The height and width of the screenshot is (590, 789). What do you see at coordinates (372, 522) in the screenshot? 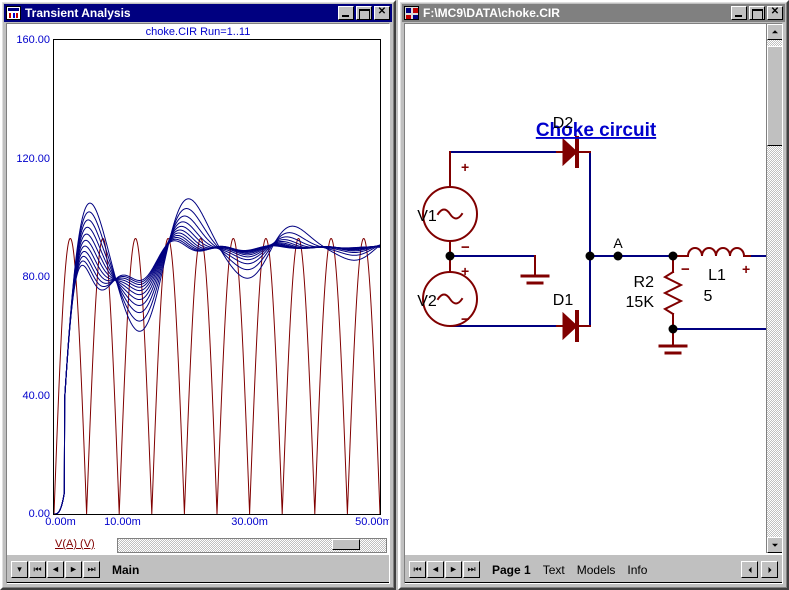
I see `xtick-label-50m: 50.00m` at bounding box center [372, 522].